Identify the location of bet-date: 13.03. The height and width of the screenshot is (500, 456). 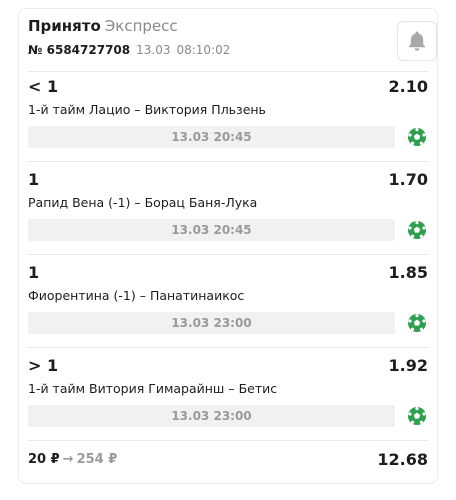
(153, 50).